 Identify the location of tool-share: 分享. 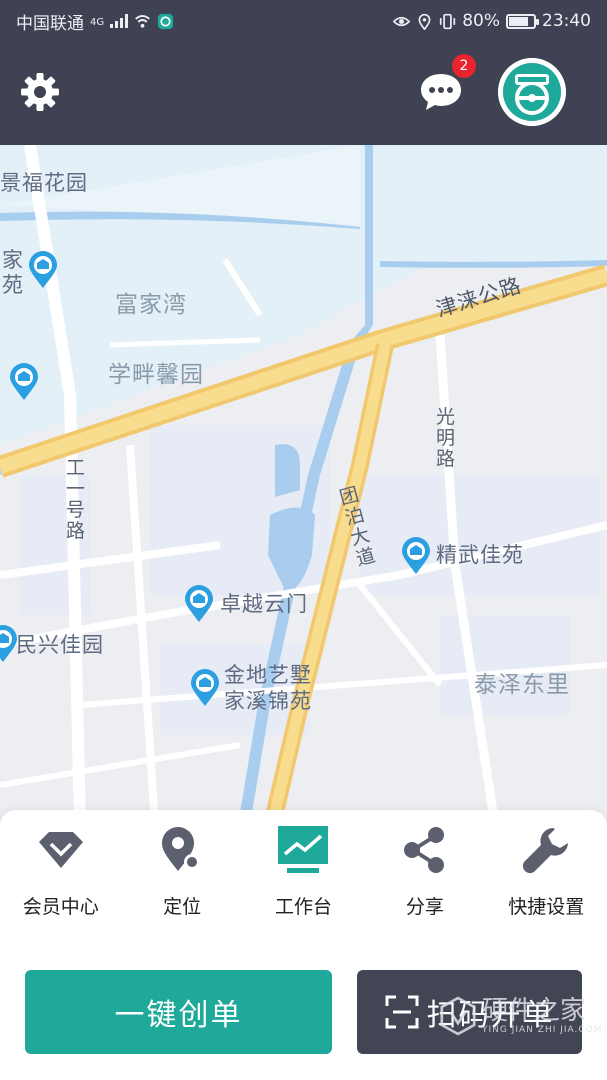
(424, 871).